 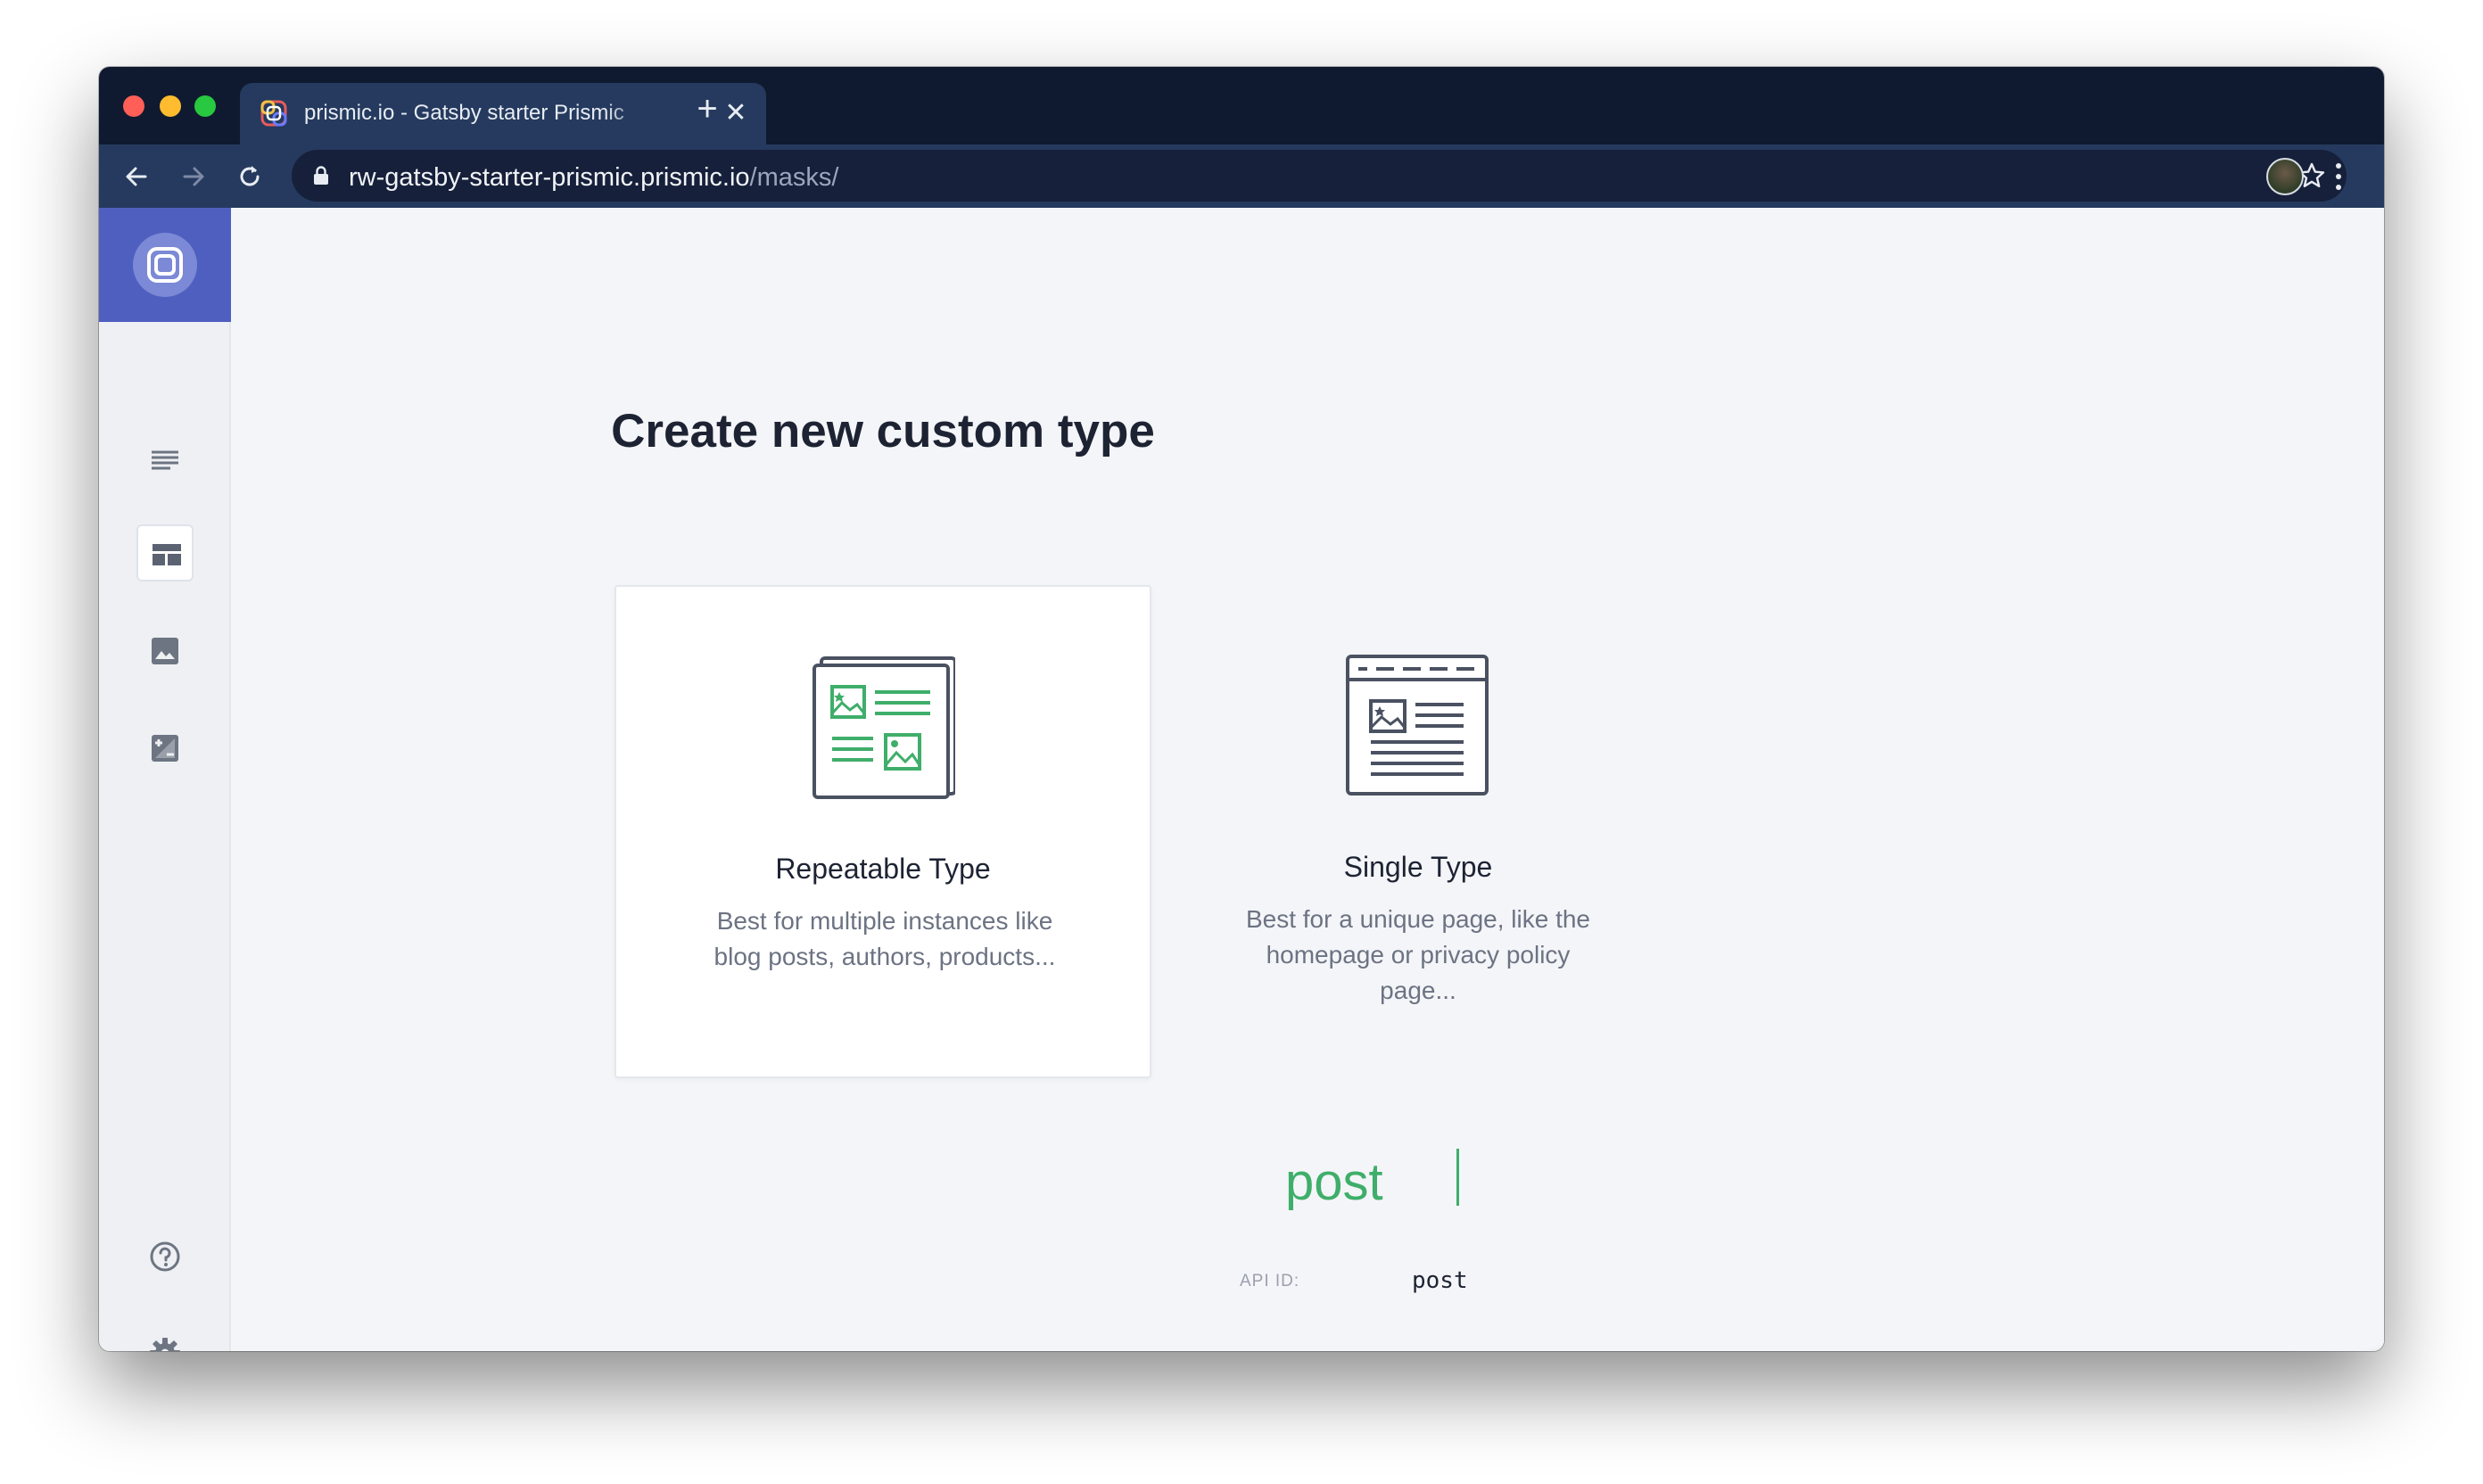 What do you see at coordinates (1445, 1181) in the screenshot?
I see `custom-type-name-input` at bounding box center [1445, 1181].